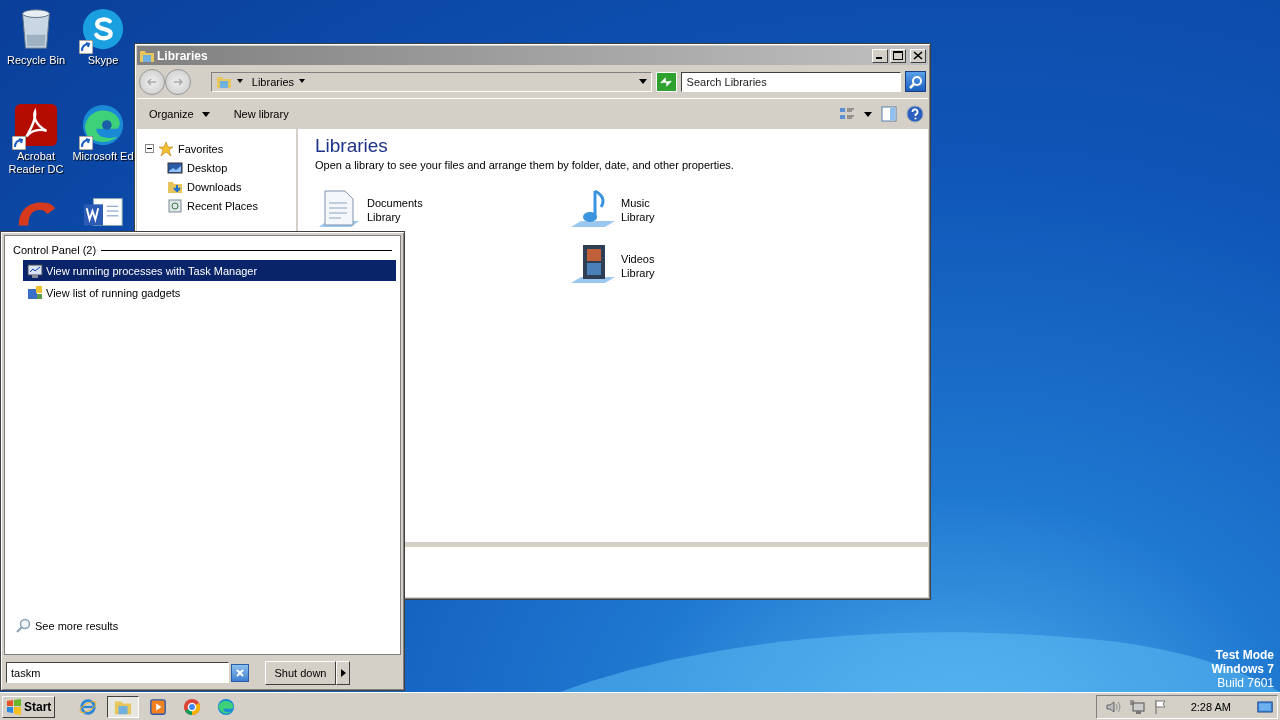 The image size is (1280, 720). Describe the element at coordinates (395, 203) in the screenshot. I see `library-name: Documents` at that location.